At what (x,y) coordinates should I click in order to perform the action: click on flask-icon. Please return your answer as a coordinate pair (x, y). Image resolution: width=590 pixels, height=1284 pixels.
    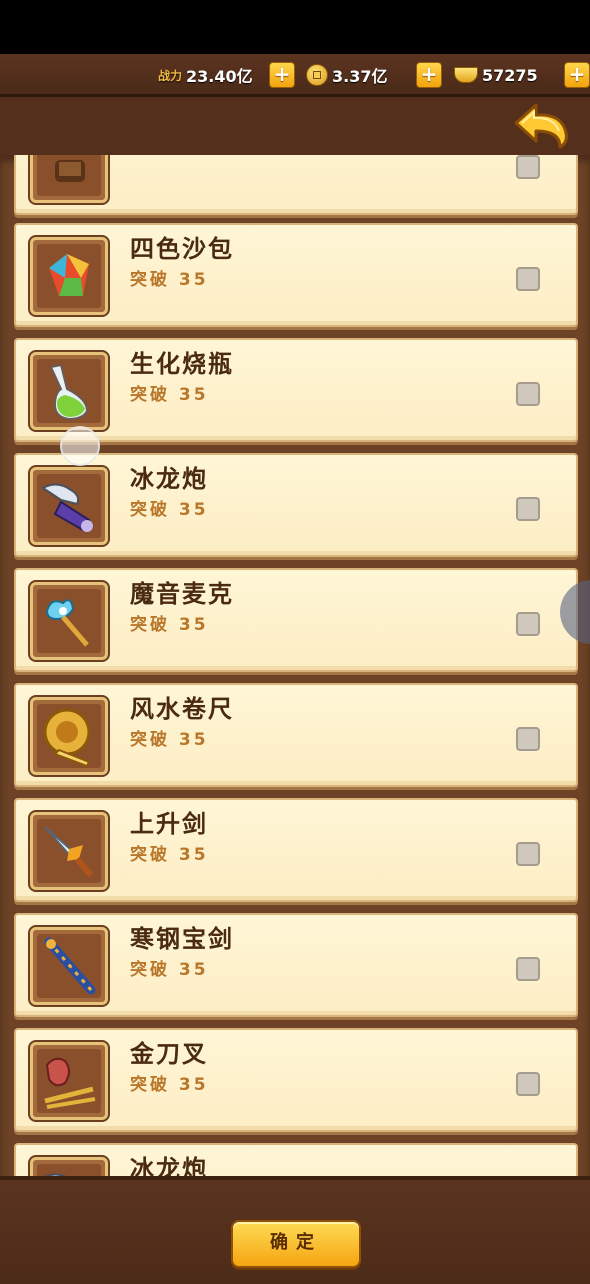
    Looking at the image, I should click on (69, 391).